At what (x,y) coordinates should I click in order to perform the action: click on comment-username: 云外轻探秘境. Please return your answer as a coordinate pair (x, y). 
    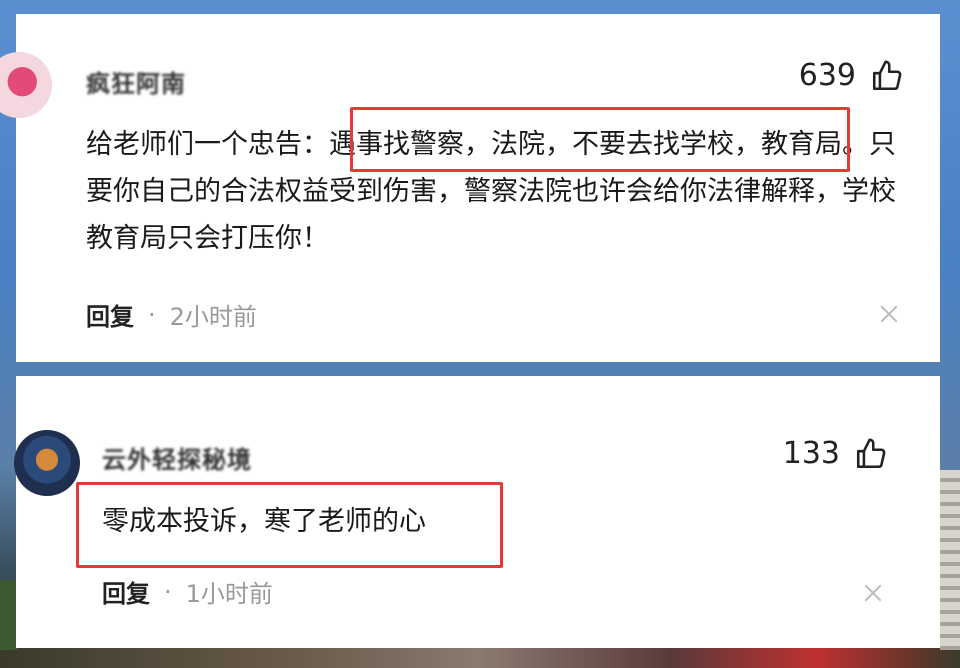
    Looking at the image, I should click on (177, 457).